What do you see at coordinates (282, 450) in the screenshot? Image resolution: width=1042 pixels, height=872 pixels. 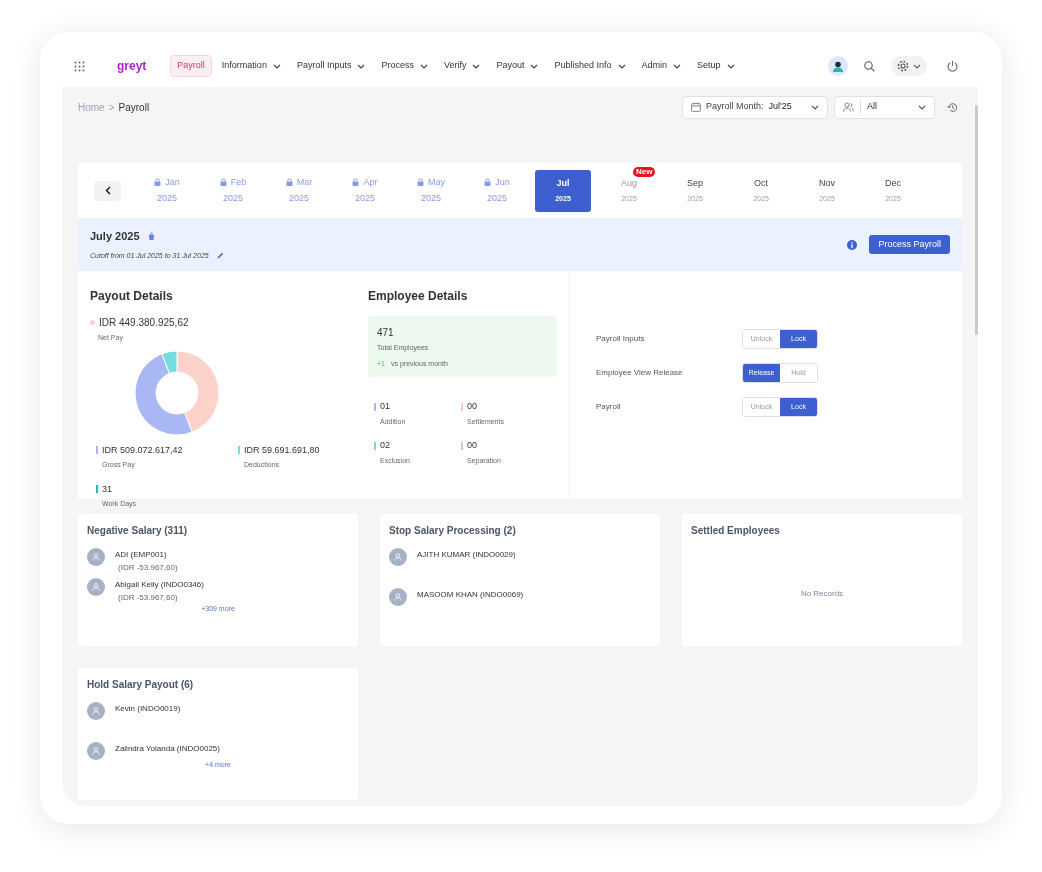 I see `stat-value: IDR 59.691.691,80` at bounding box center [282, 450].